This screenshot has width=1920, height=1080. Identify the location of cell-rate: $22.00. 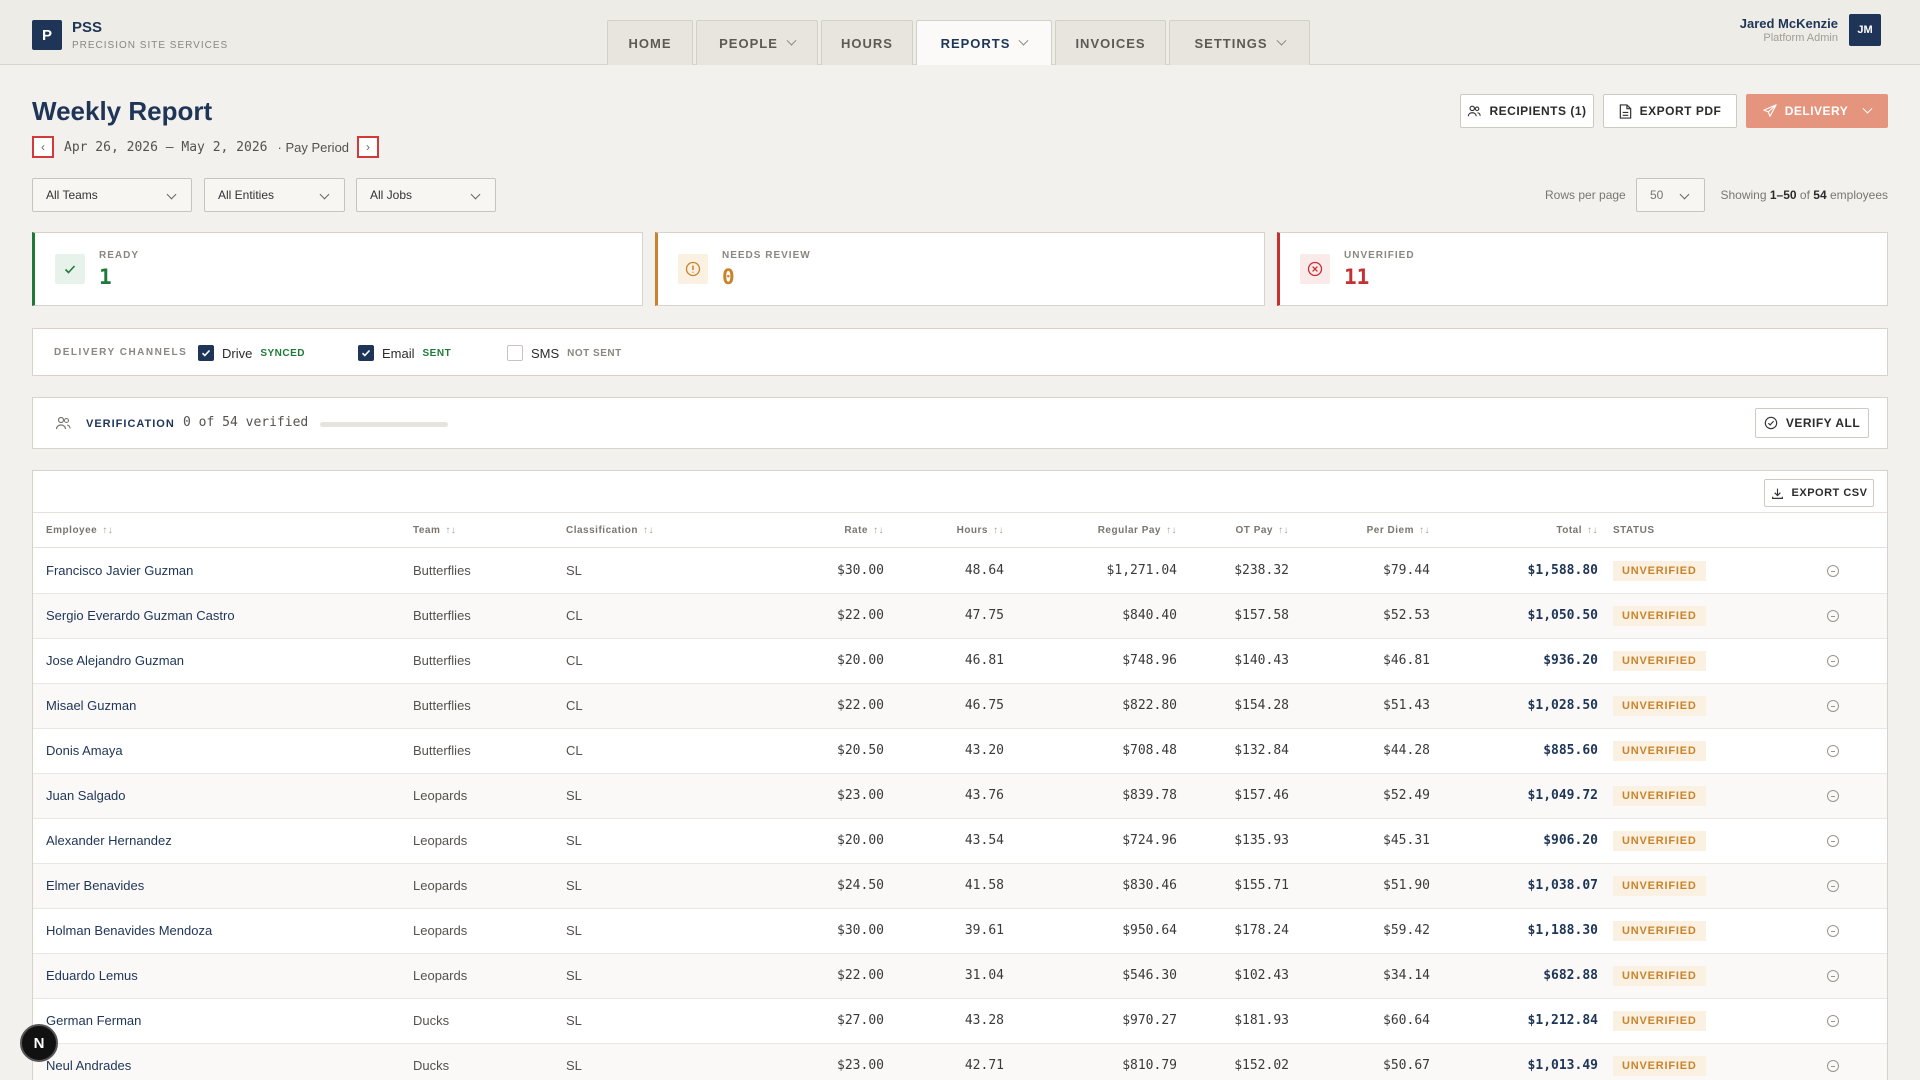
(860, 615).